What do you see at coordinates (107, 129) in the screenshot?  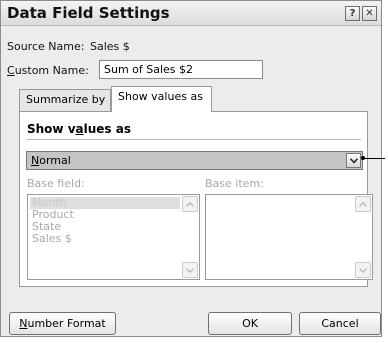 I see `heading-text-end: lues as` at bounding box center [107, 129].